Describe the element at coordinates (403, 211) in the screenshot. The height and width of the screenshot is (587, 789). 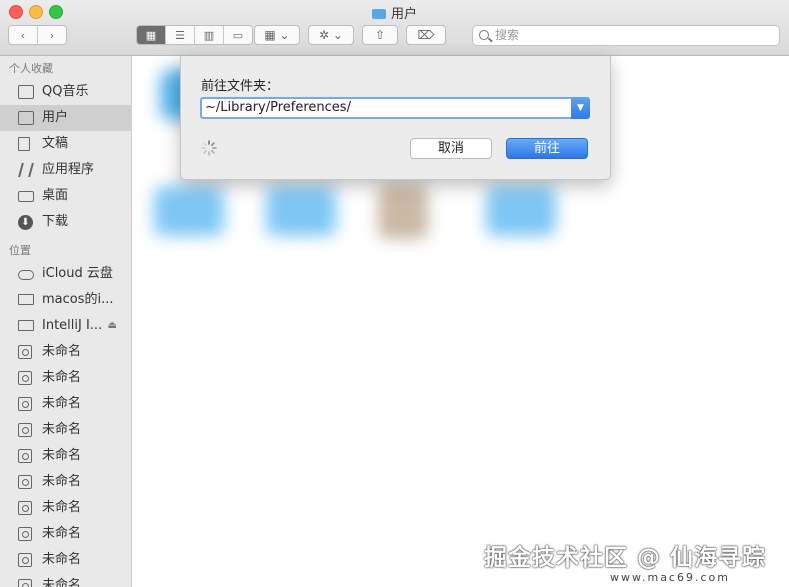
I see `user-icon` at that location.